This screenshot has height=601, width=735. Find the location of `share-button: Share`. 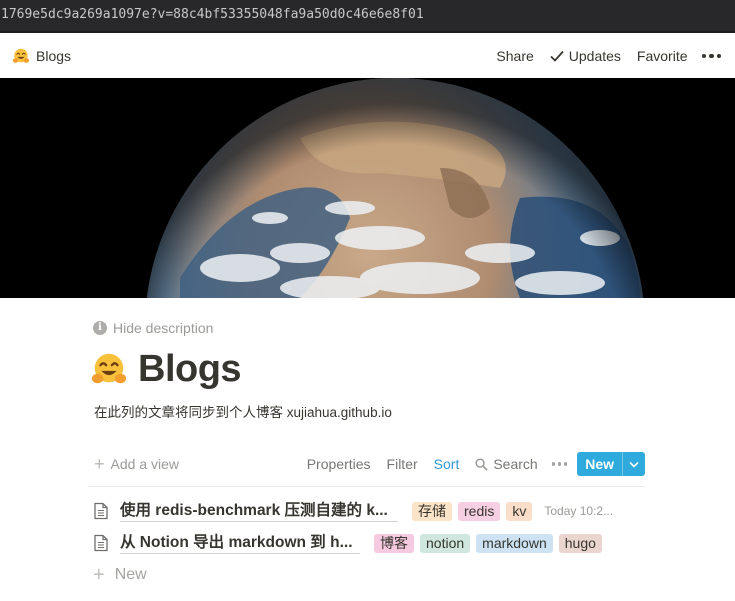

share-button: Share is located at coordinates (514, 56).